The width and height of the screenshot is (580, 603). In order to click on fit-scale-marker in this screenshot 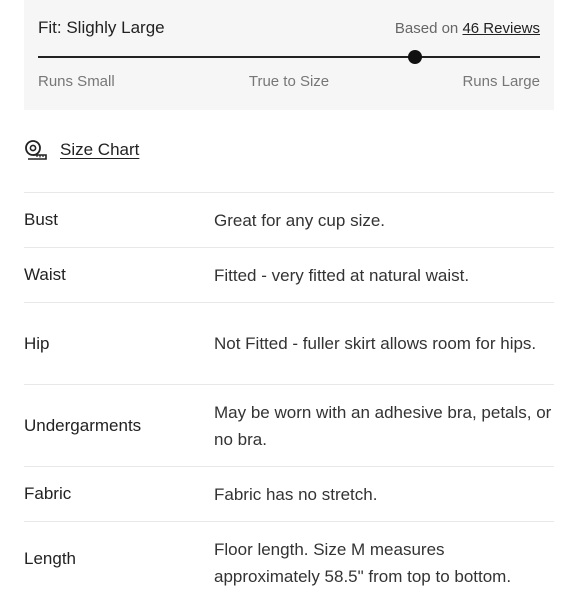, I will do `click(414, 57)`.